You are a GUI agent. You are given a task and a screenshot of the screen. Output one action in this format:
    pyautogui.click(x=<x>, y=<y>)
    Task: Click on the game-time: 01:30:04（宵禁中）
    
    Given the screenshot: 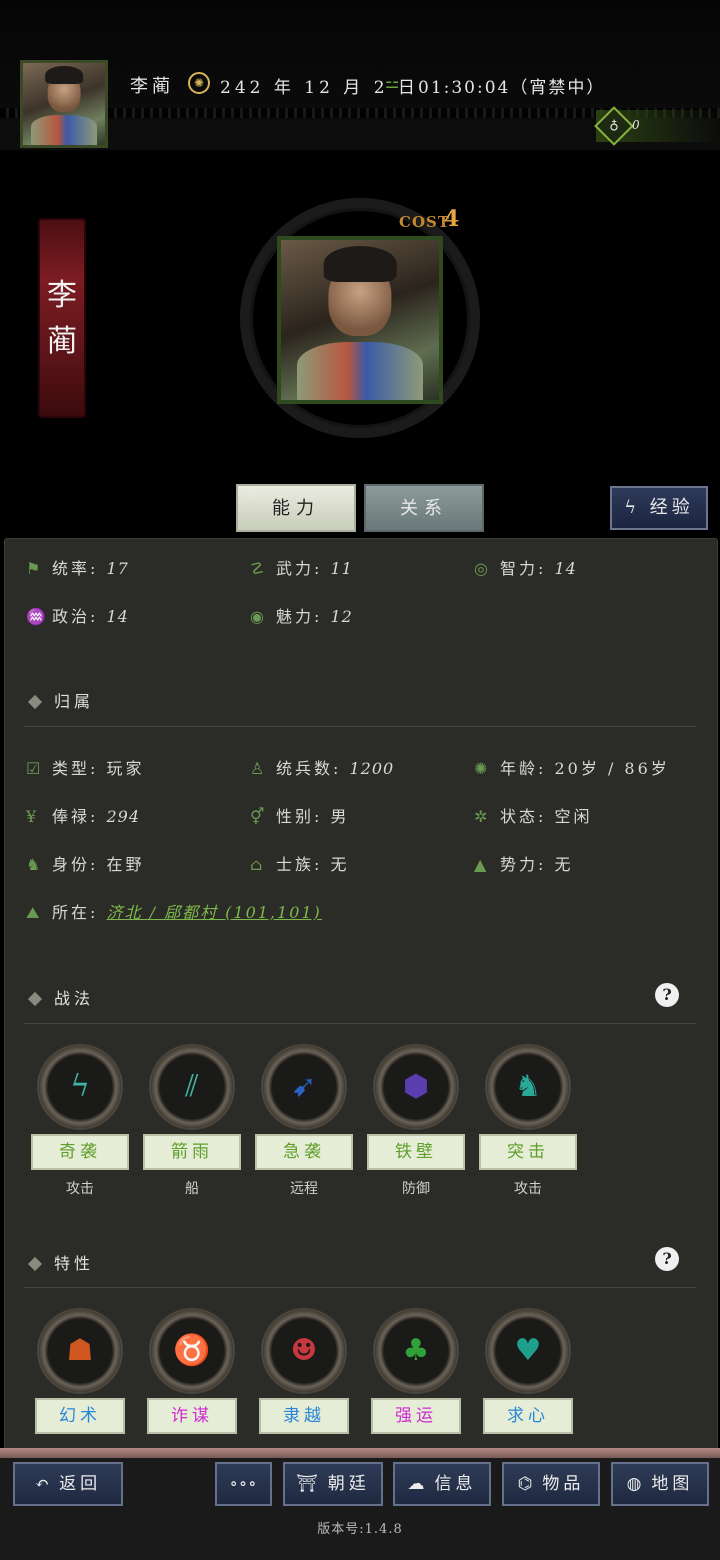 What is the action you would take?
    pyautogui.click(x=512, y=88)
    